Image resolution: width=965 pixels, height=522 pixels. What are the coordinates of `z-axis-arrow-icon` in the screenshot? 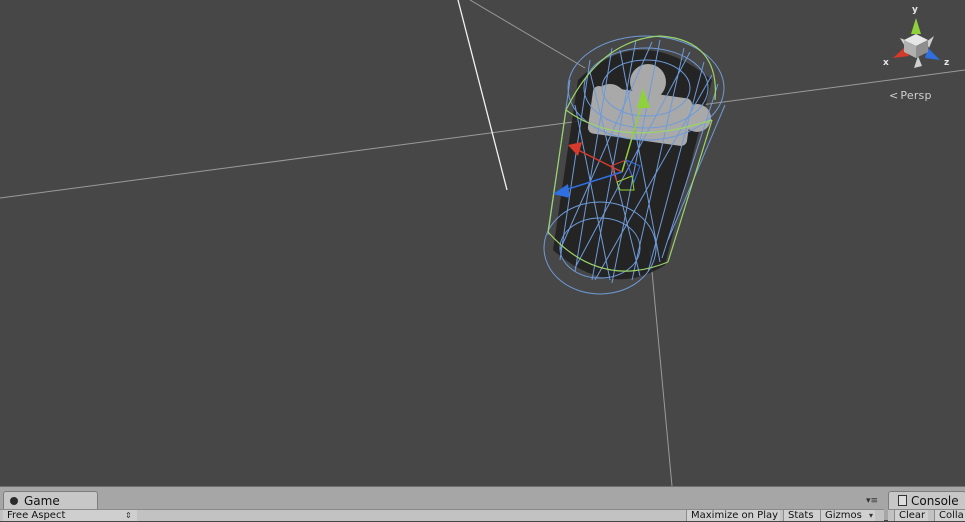 It's located at (561, 191).